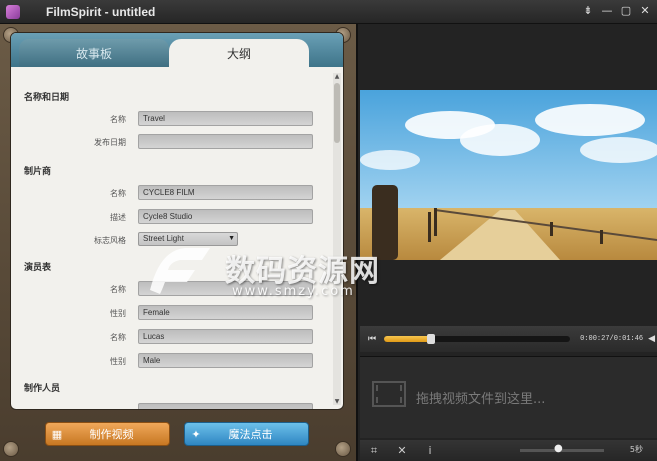  I want to click on tab-outline: 大纲, so click(239, 53).